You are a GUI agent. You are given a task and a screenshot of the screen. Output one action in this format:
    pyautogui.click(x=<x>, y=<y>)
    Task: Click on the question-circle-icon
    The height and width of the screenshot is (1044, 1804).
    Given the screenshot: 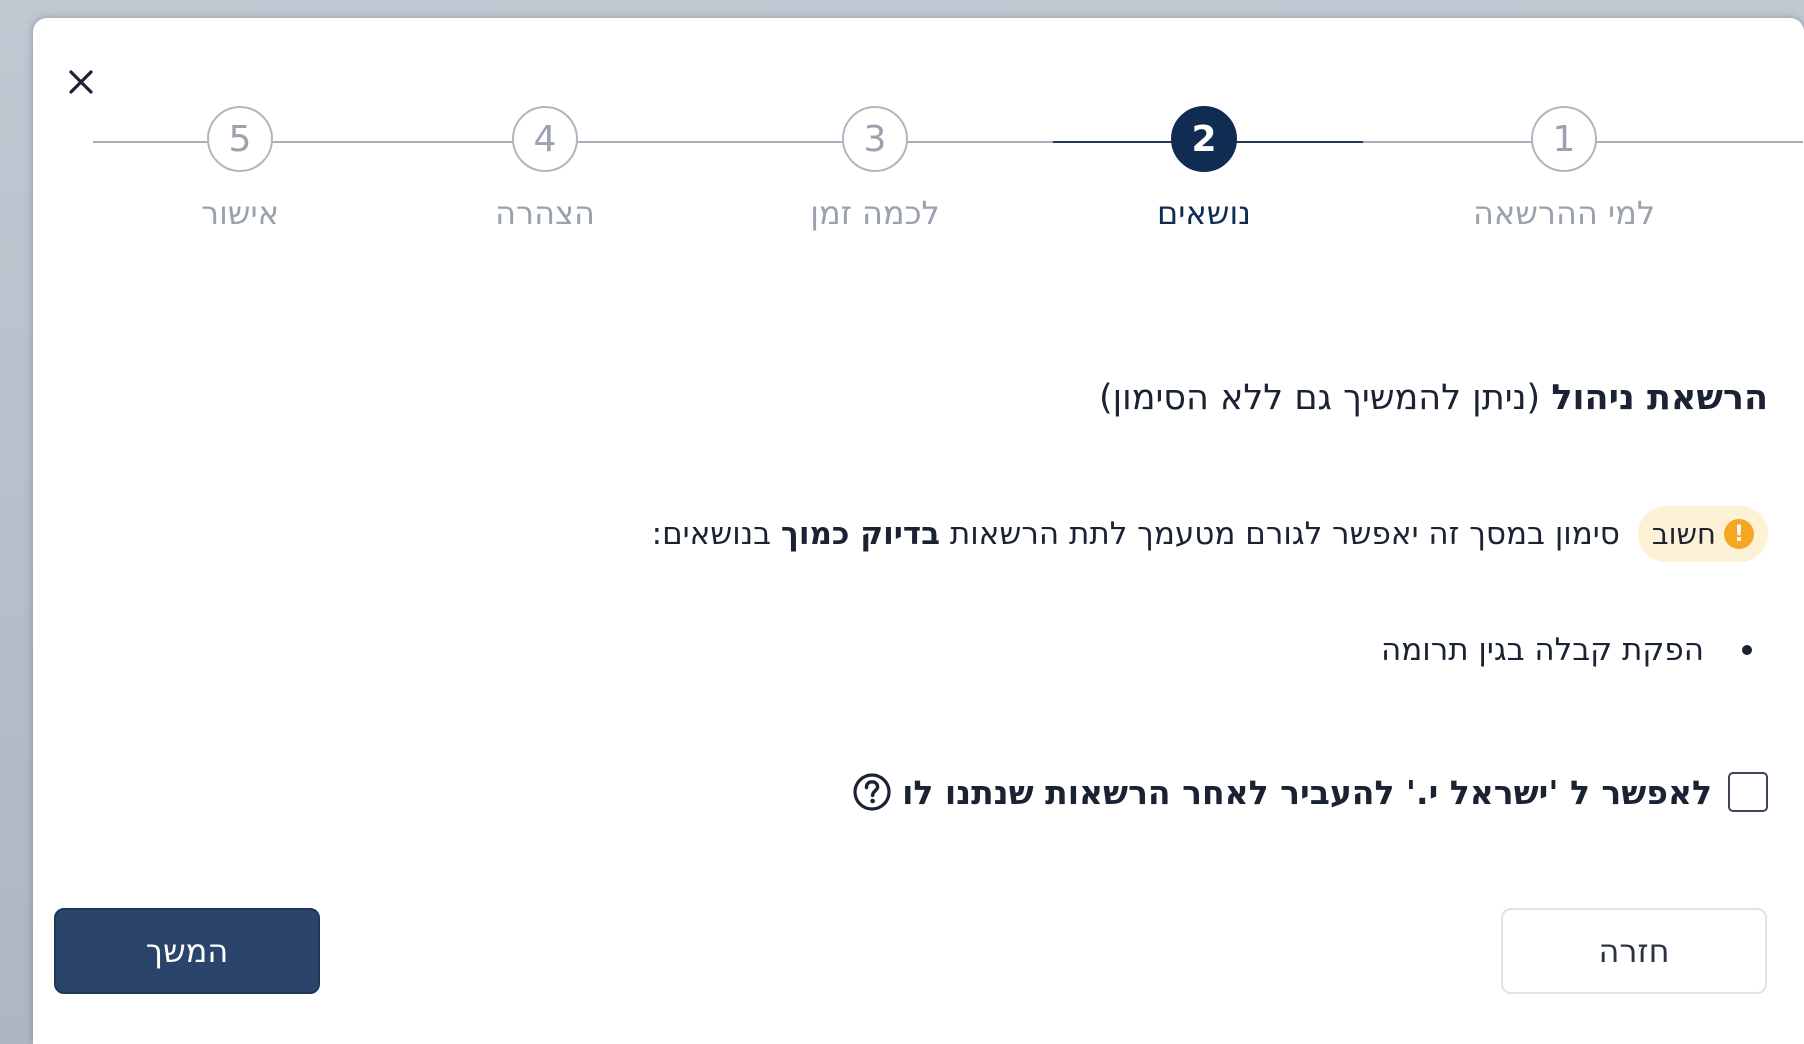 What is the action you would take?
    pyautogui.click(x=872, y=792)
    